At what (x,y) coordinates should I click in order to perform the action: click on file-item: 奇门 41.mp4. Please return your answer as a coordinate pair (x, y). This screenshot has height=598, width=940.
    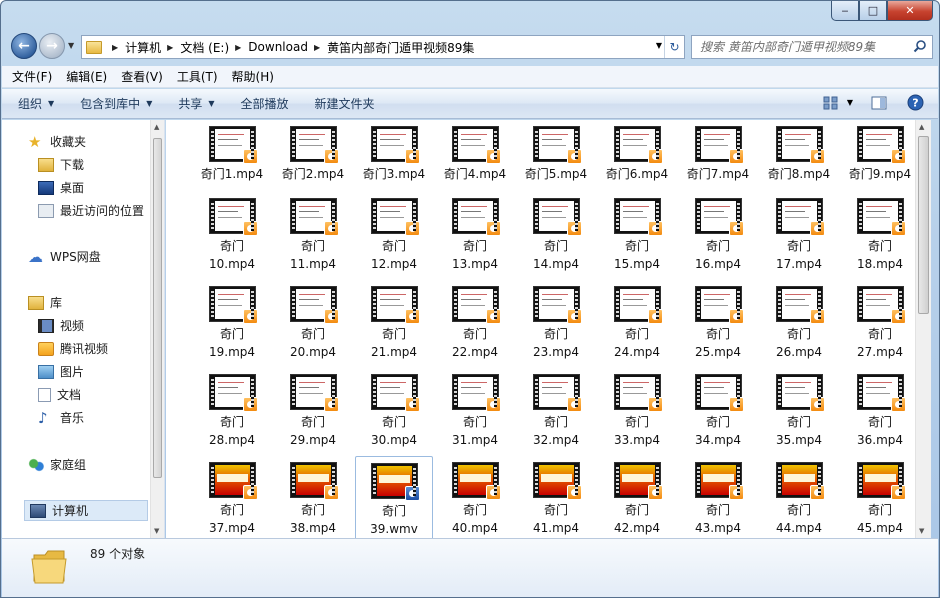
    Looking at the image, I should click on (556, 499).